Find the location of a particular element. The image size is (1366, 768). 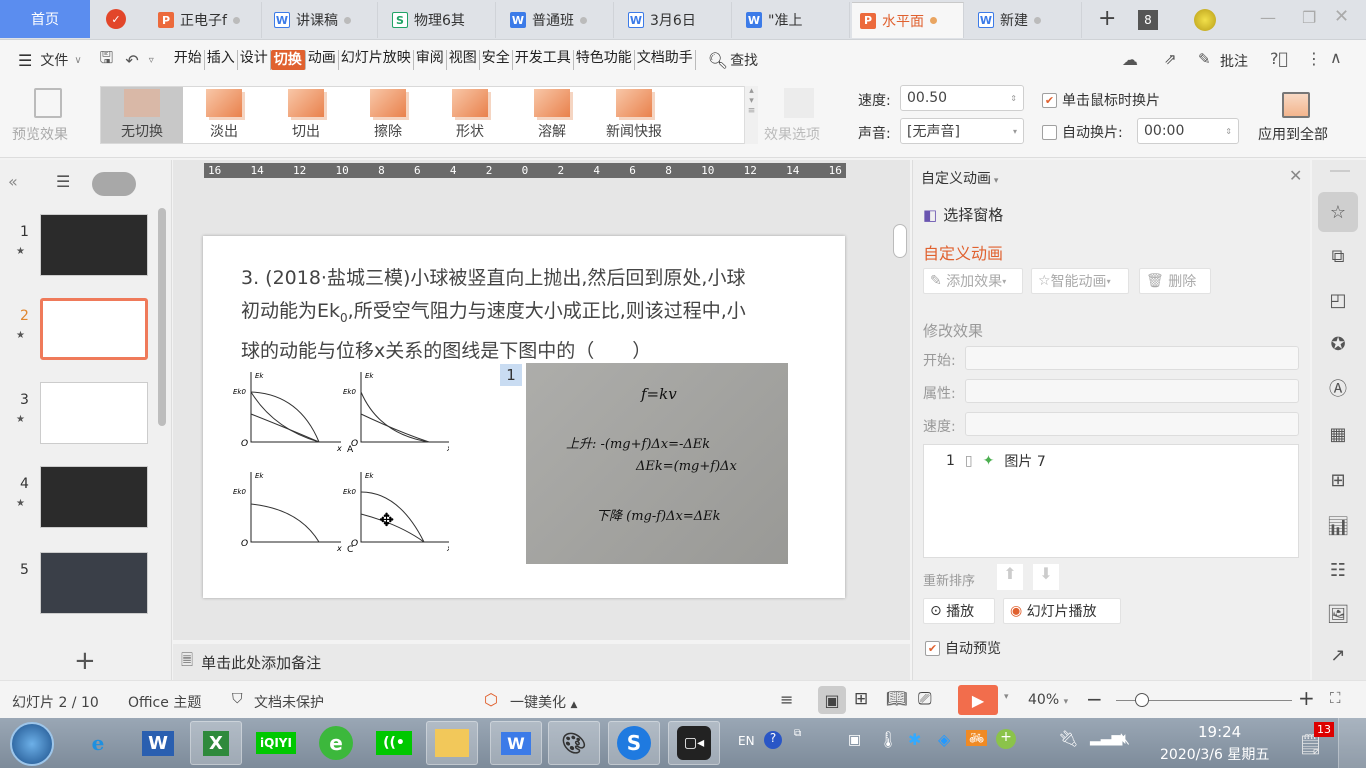

slide-sorter-icon: ⊞ is located at coordinates (861, 699).